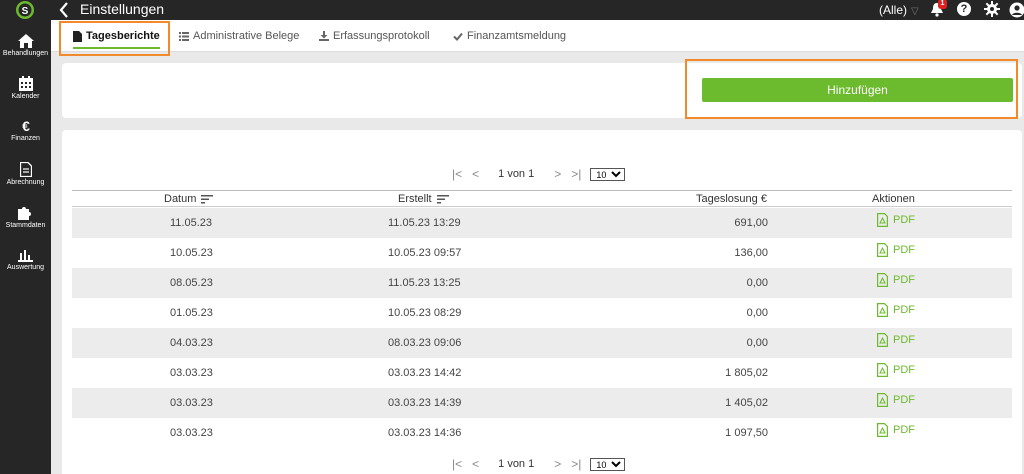 This screenshot has height=474, width=1024. I want to click on add-button: Hinzufügen, so click(857, 90).